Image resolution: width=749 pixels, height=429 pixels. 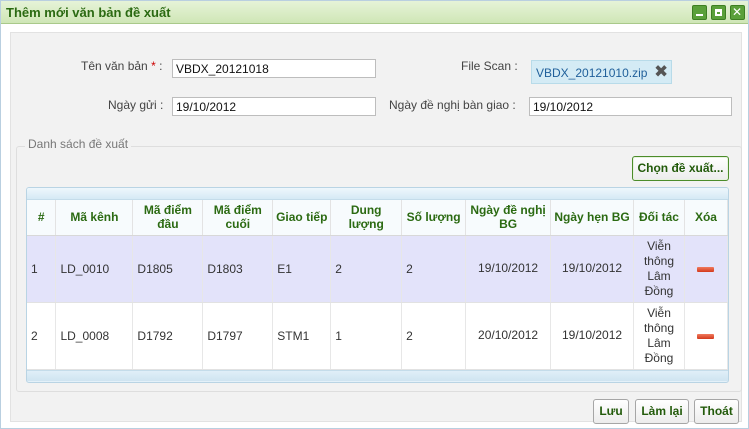 I want to click on column-header: Dung lượng, so click(x=366, y=218).